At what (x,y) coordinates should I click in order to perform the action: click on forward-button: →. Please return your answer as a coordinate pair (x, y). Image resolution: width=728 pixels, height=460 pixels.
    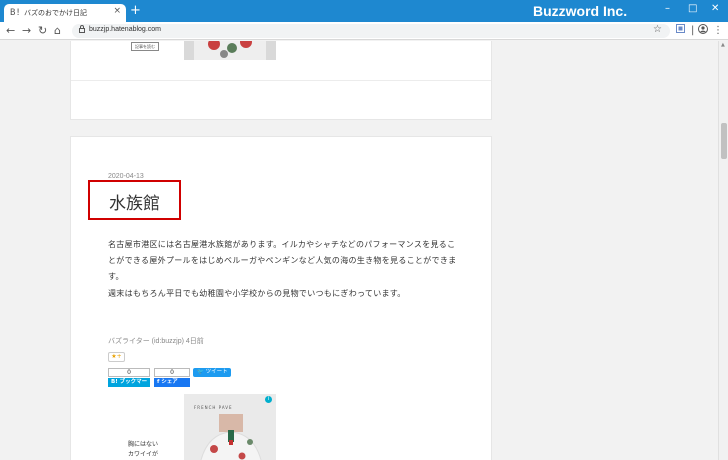
    Looking at the image, I should click on (26, 31).